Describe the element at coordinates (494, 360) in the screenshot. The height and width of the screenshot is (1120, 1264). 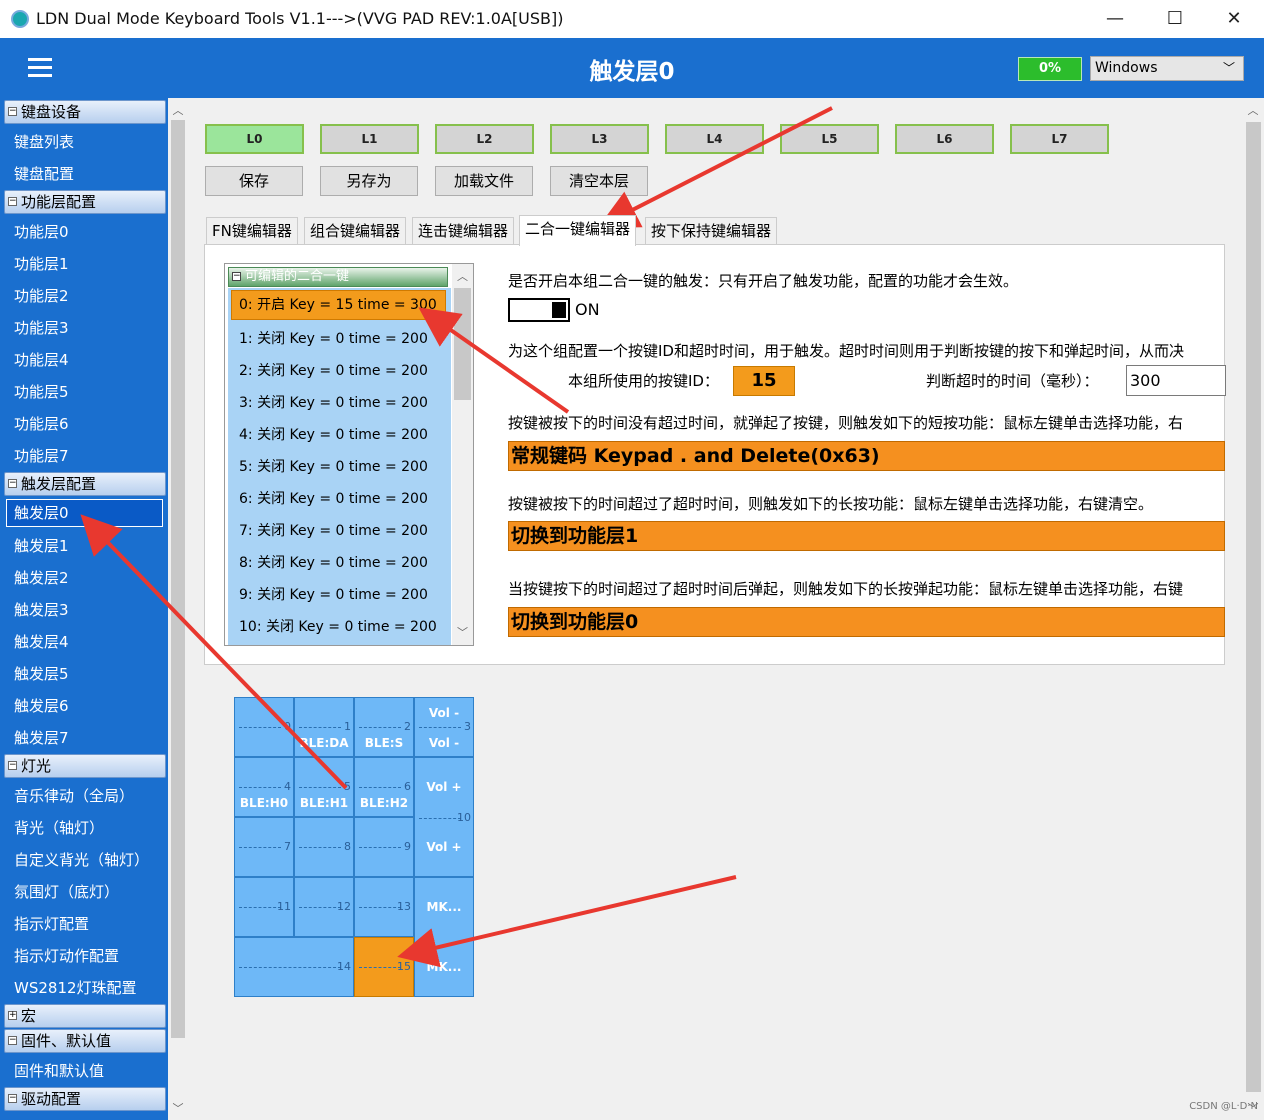
I see `arrow-to-list-item` at that location.